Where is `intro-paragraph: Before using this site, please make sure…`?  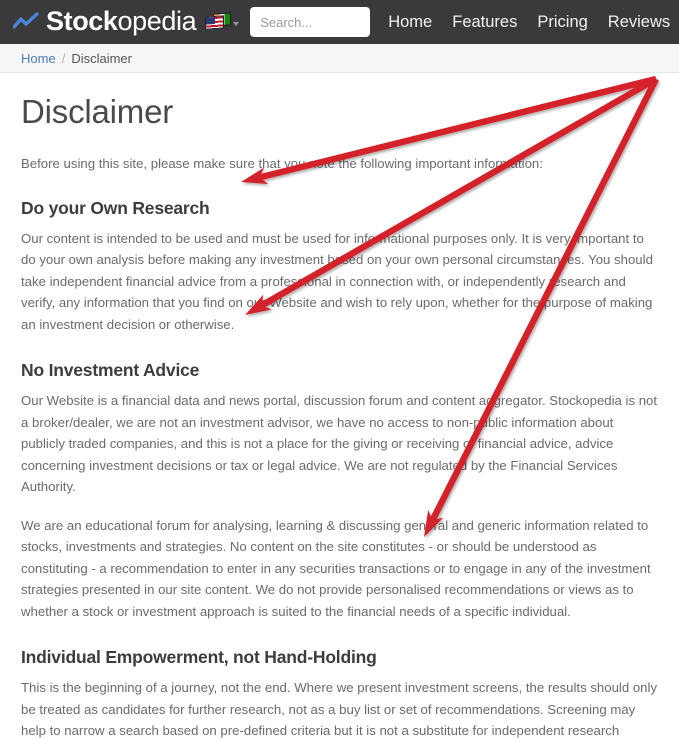
intro-paragraph: Before using this site, please make sure… is located at coordinates (282, 163).